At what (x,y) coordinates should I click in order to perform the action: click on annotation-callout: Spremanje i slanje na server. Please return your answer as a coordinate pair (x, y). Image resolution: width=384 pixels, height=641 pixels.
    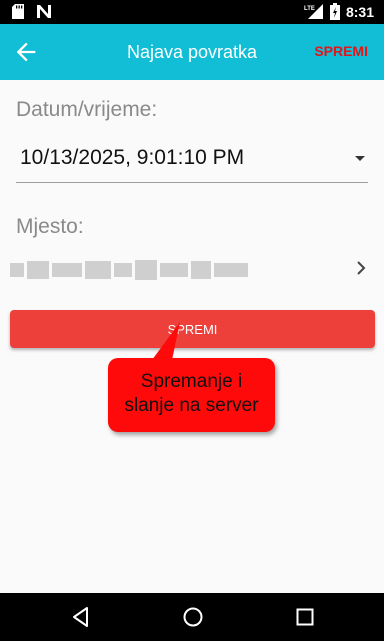
    Looking at the image, I should click on (191, 395).